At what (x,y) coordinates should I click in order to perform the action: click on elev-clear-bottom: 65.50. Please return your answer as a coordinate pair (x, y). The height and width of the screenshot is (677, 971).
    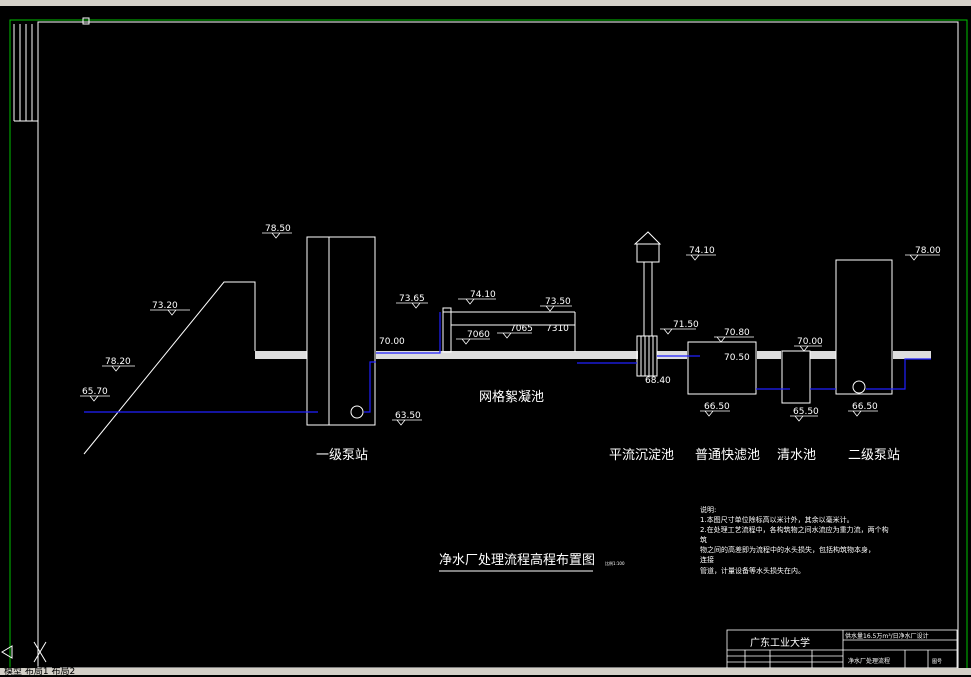
    Looking at the image, I should click on (806, 412).